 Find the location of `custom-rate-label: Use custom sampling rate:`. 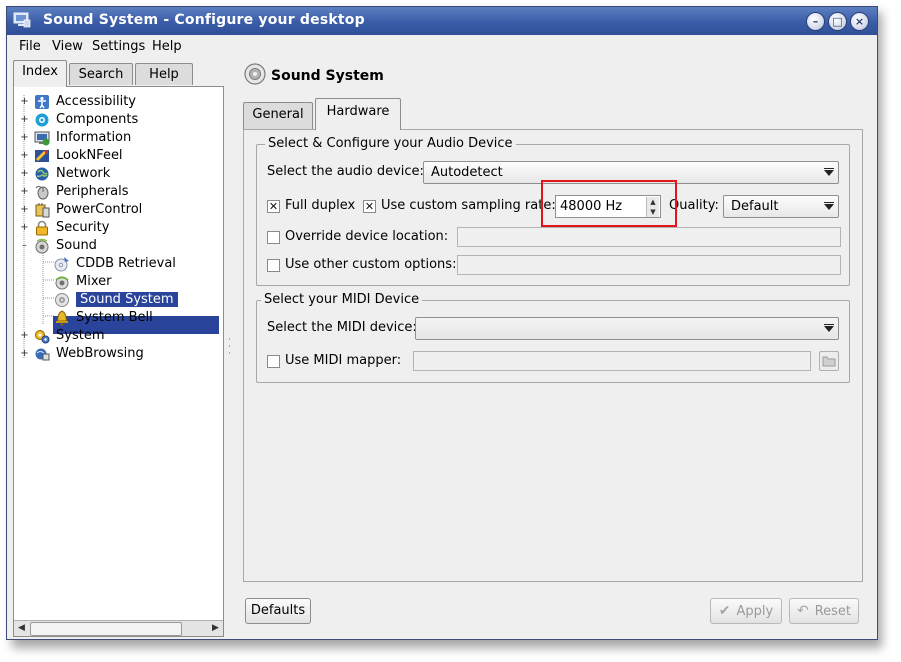

custom-rate-label: Use custom sampling rate: is located at coordinates (468, 205).